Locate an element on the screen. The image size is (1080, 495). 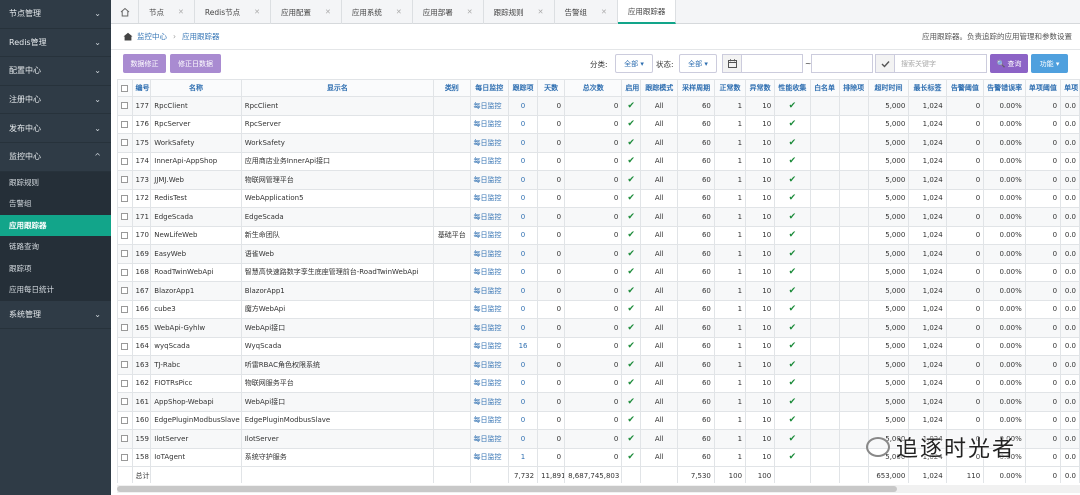
scrollbar-thumb is located at coordinates (507, 489).